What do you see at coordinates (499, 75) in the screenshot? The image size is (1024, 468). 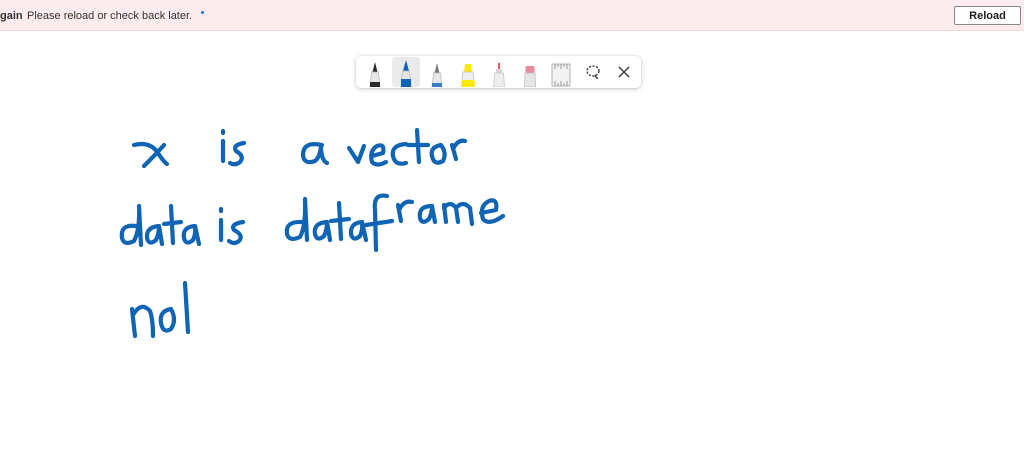 I see `marker-icon` at bounding box center [499, 75].